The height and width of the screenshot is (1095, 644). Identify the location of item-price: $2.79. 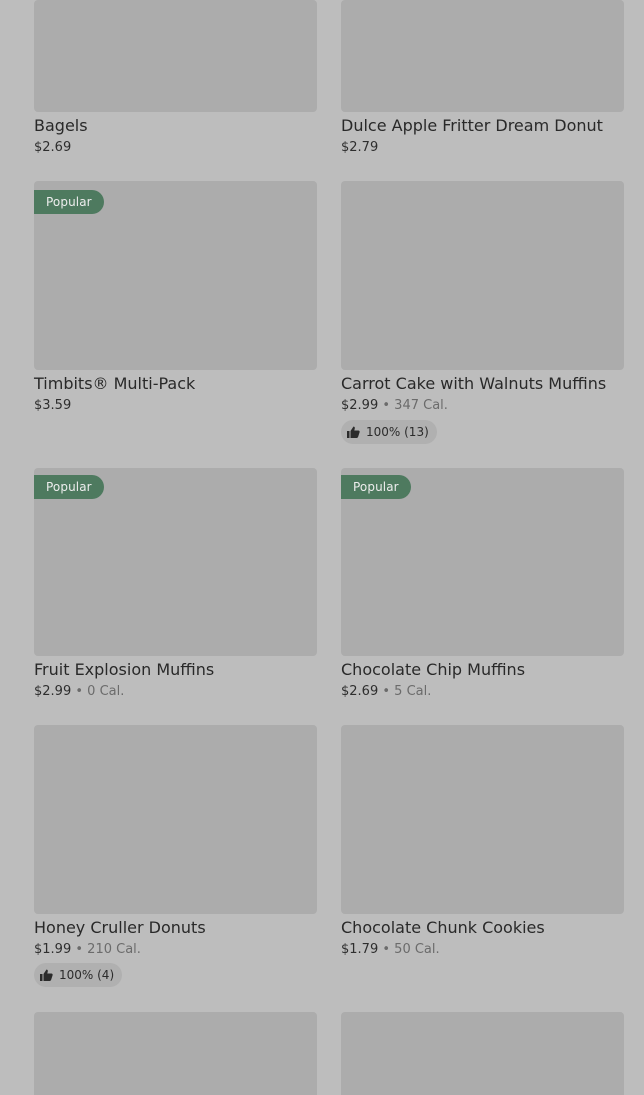
(360, 147).